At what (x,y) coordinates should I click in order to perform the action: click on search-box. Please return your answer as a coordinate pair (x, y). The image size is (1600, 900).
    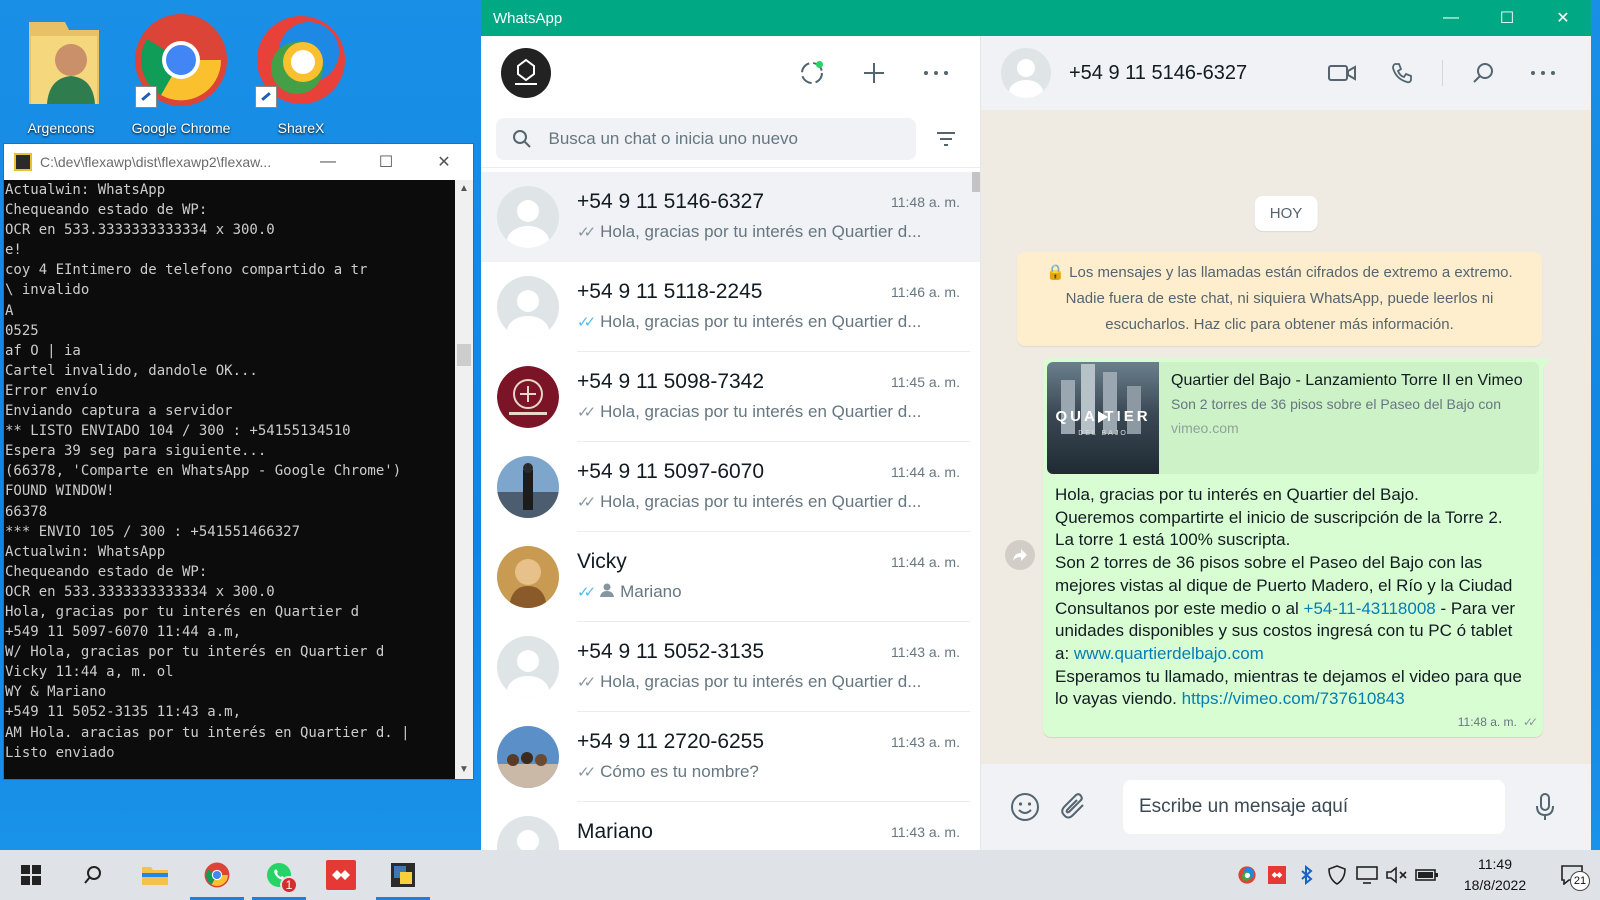
    Looking at the image, I should click on (706, 138).